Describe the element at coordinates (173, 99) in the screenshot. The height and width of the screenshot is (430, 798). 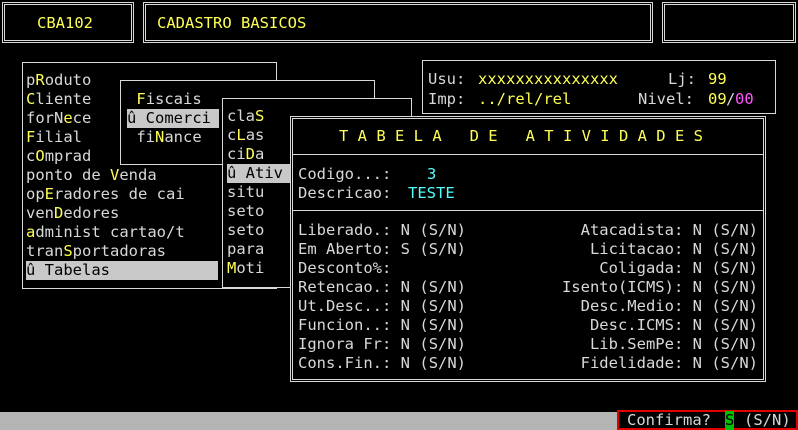
I see `submenu-item: Fiscais` at that location.